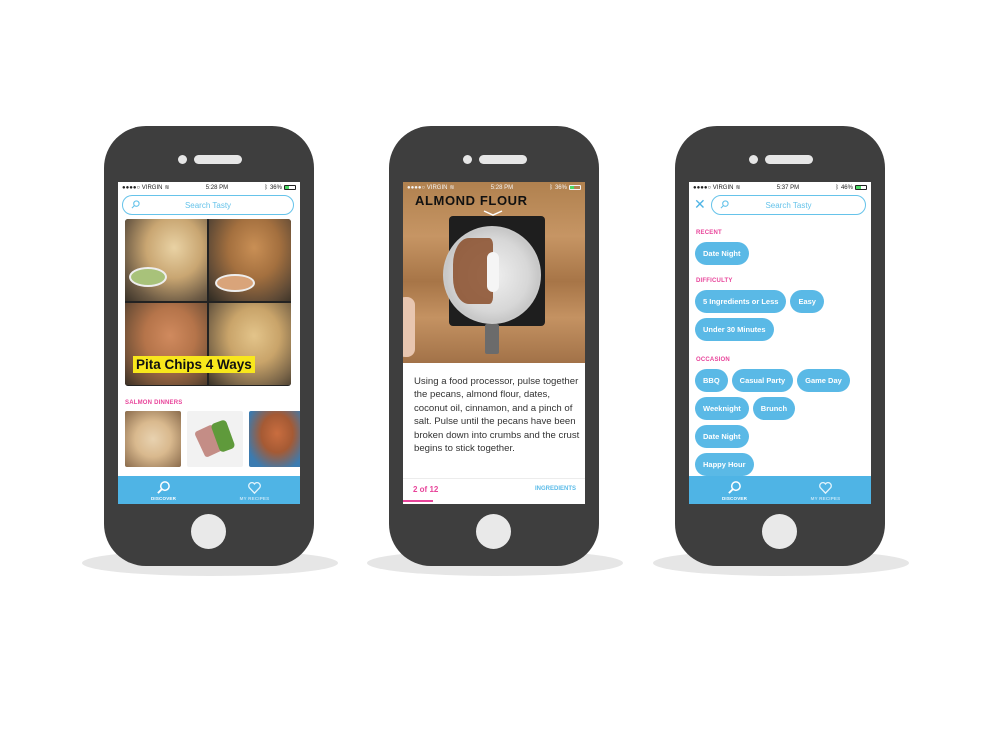 The width and height of the screenshot is (989, 742). I want to click on status-bar: ●●●●○ VIRGIN ≋ 5:37 PM ᛒ 46%, so click(780, 187).